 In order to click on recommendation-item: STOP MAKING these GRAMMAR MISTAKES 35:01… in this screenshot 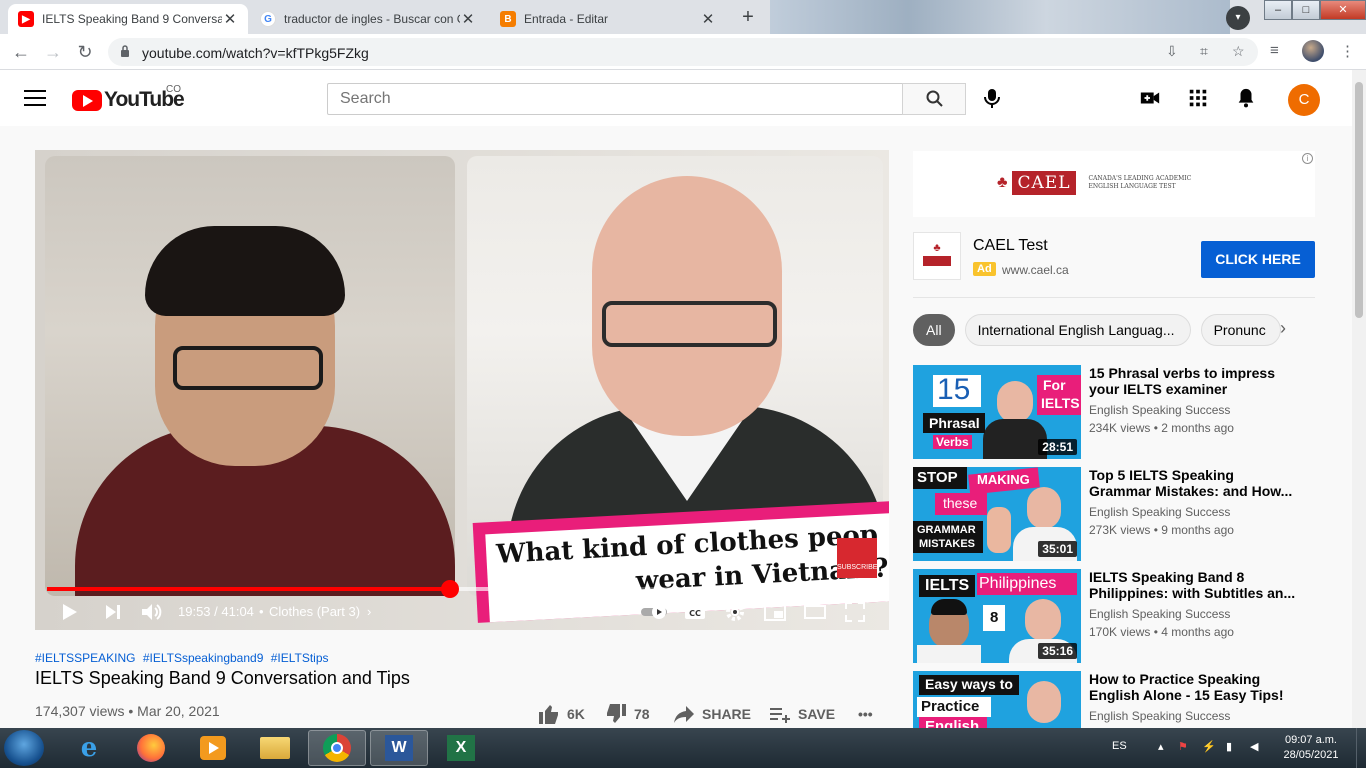, I will do `click(1114, 514)`.